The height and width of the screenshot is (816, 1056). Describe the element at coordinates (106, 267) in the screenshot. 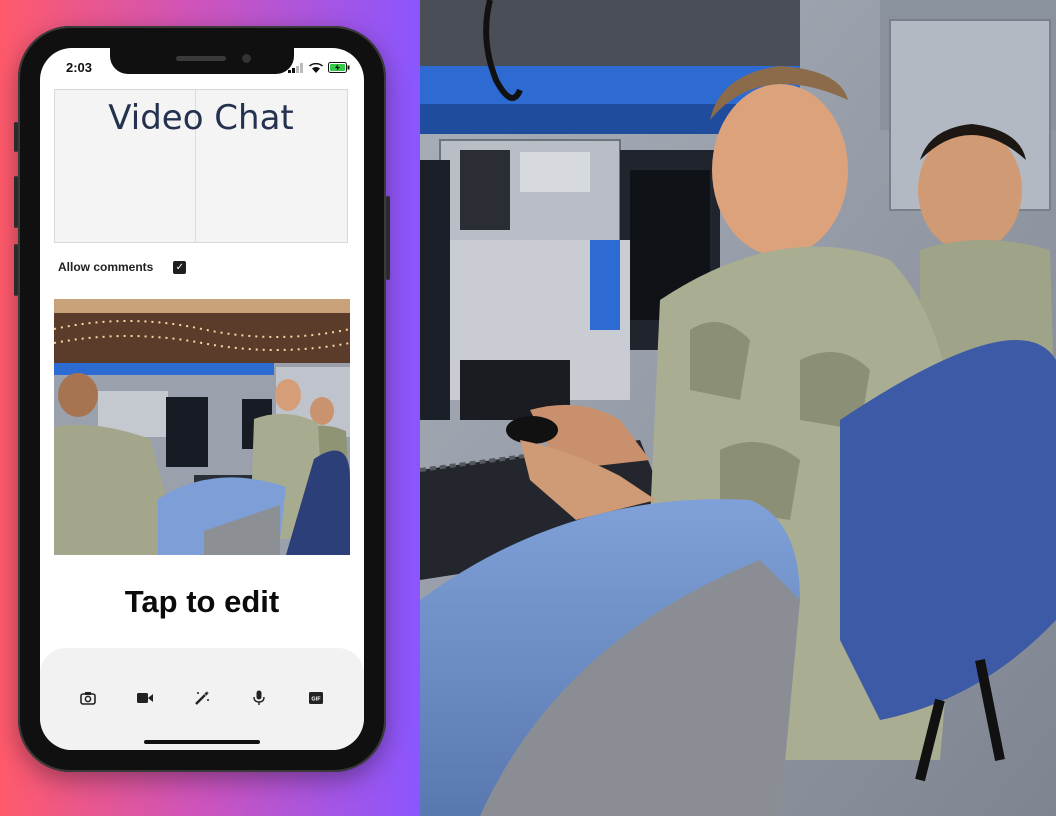

I see `allow-comments-label: Allow comments` at that location.